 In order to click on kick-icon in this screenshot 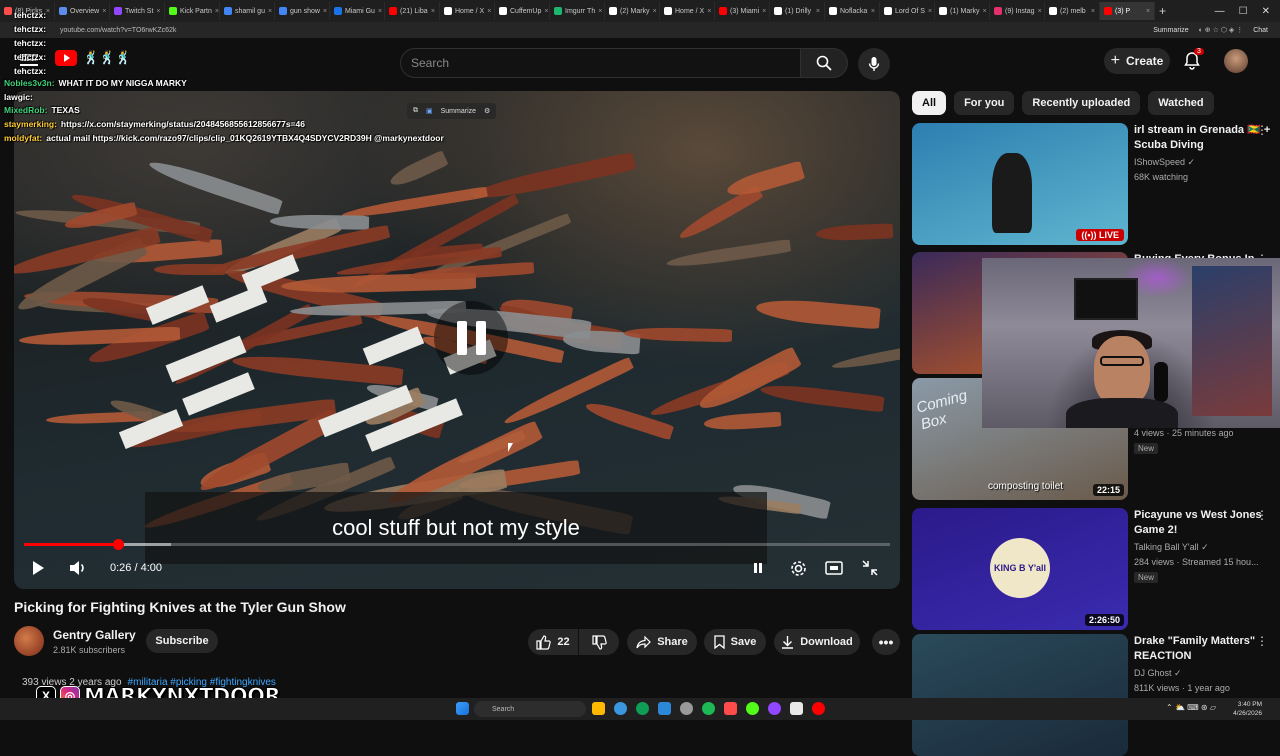, I will do `click(752, 708)`.